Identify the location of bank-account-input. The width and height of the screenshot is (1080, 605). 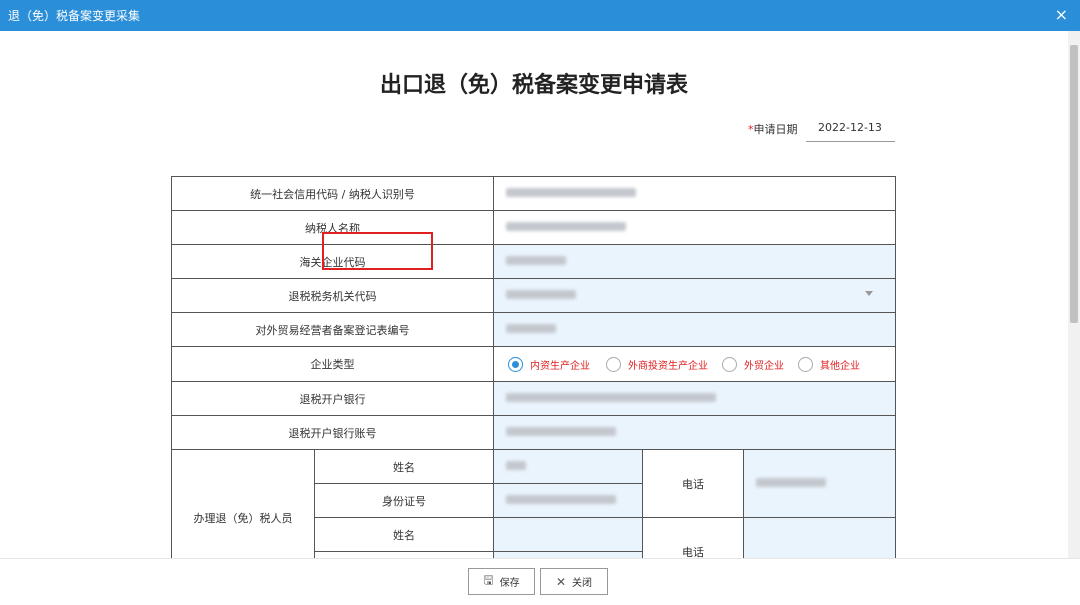
(695, 432).